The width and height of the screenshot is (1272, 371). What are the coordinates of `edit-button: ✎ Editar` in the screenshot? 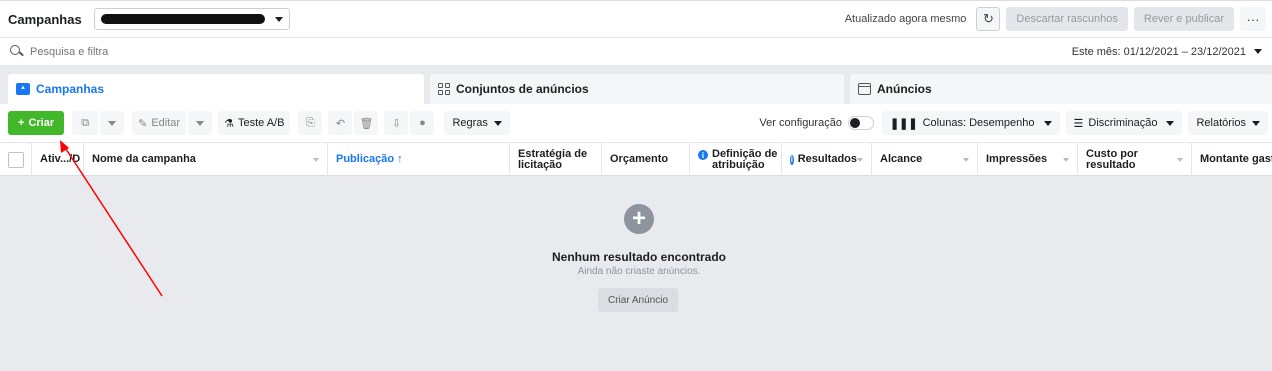 It's located at (159, 123).